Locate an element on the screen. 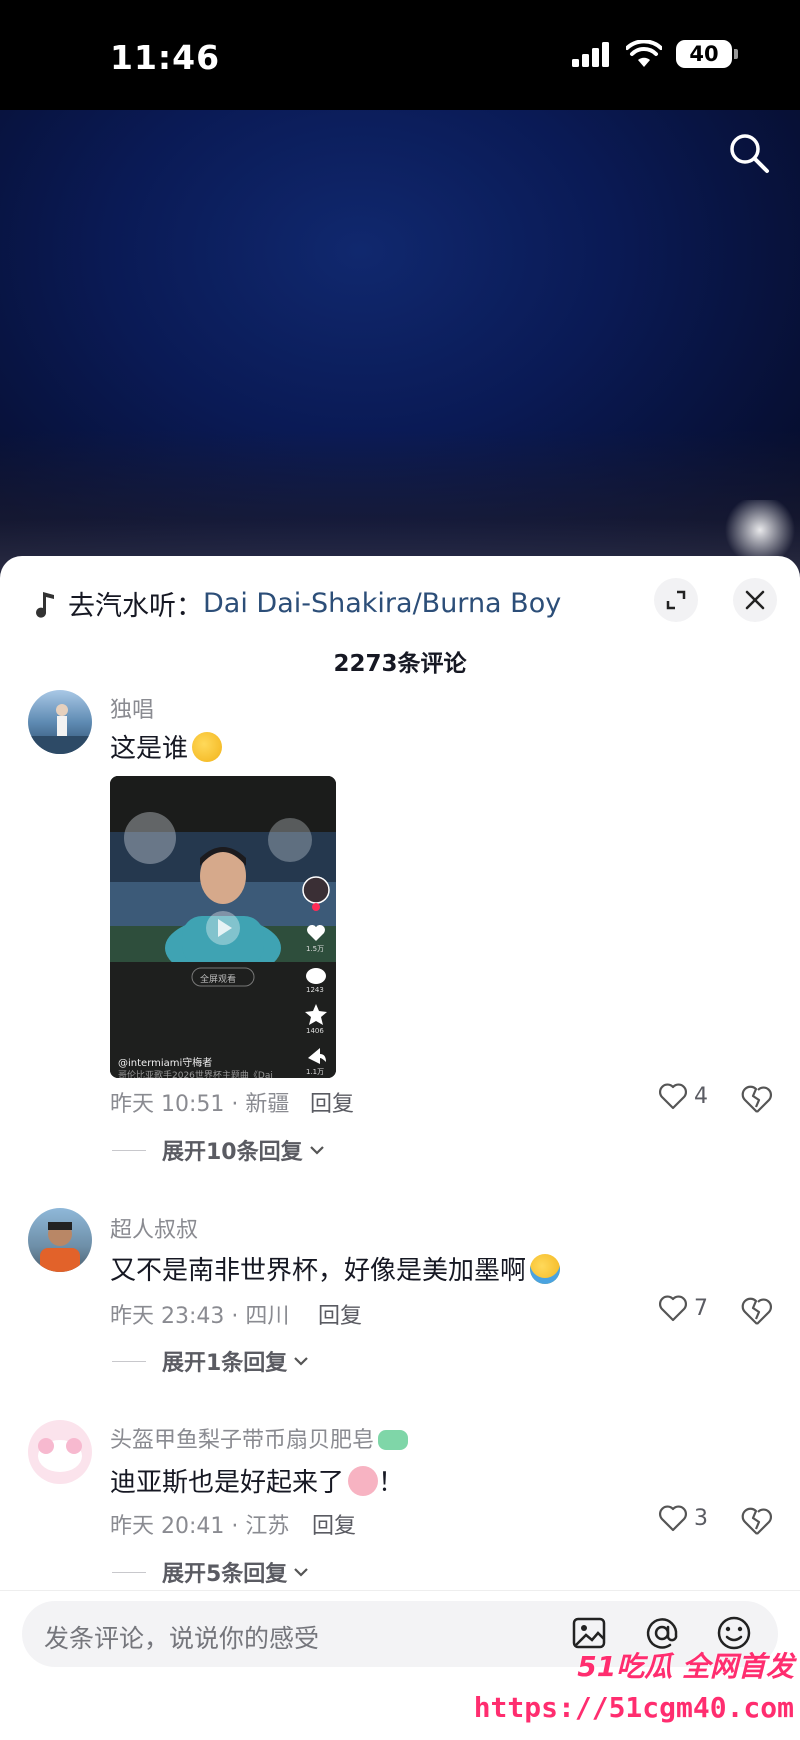  status-time: 11:46 is located at coordinates (165, 57).